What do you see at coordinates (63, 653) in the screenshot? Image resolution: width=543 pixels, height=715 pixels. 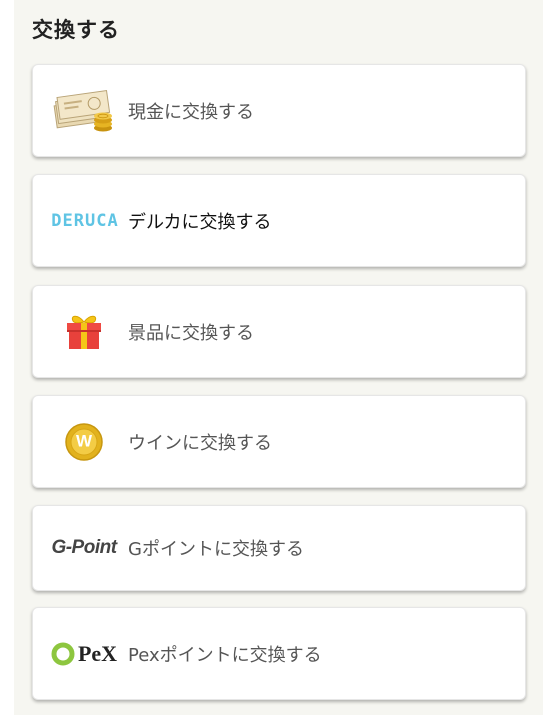 I see `pex-ring-icon` at bounding box center [63, 653].